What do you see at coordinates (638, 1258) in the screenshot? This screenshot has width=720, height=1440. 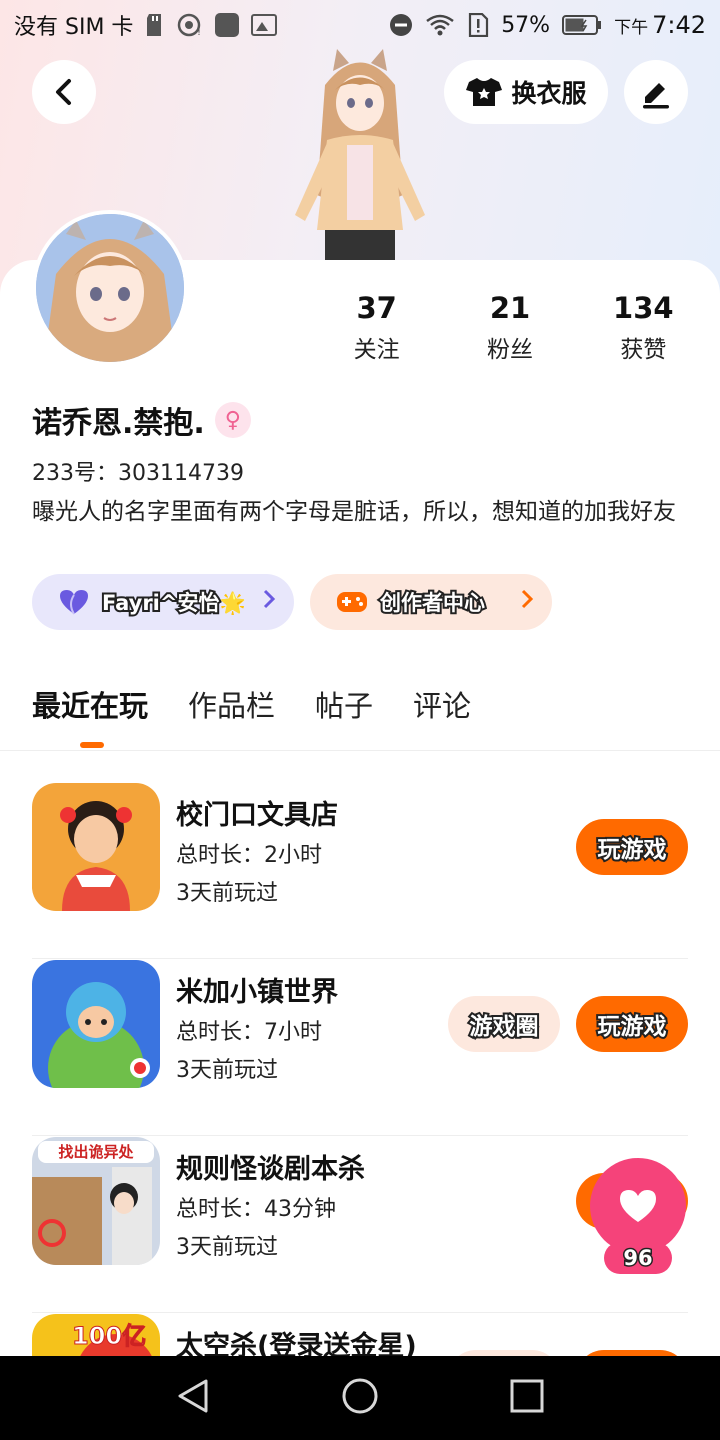 I see `like-count: 96` at bounding box center [638, 1258].